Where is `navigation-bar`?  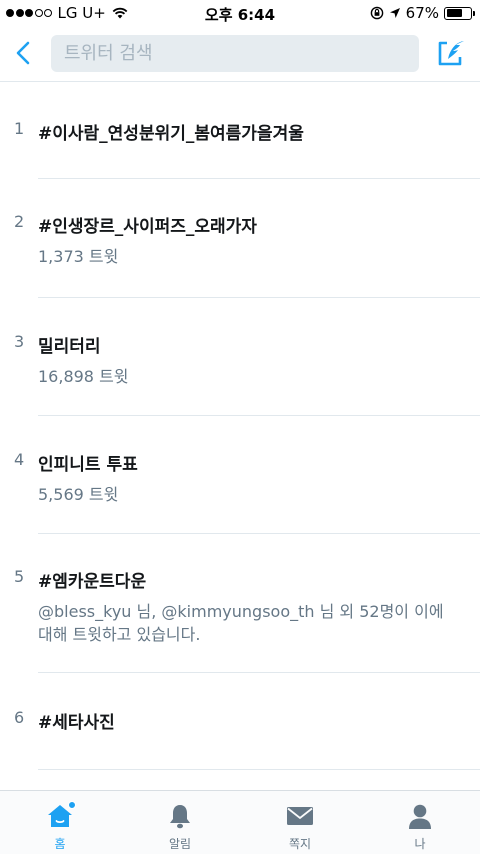 navigation-bar is located at coordinates (240, 54).